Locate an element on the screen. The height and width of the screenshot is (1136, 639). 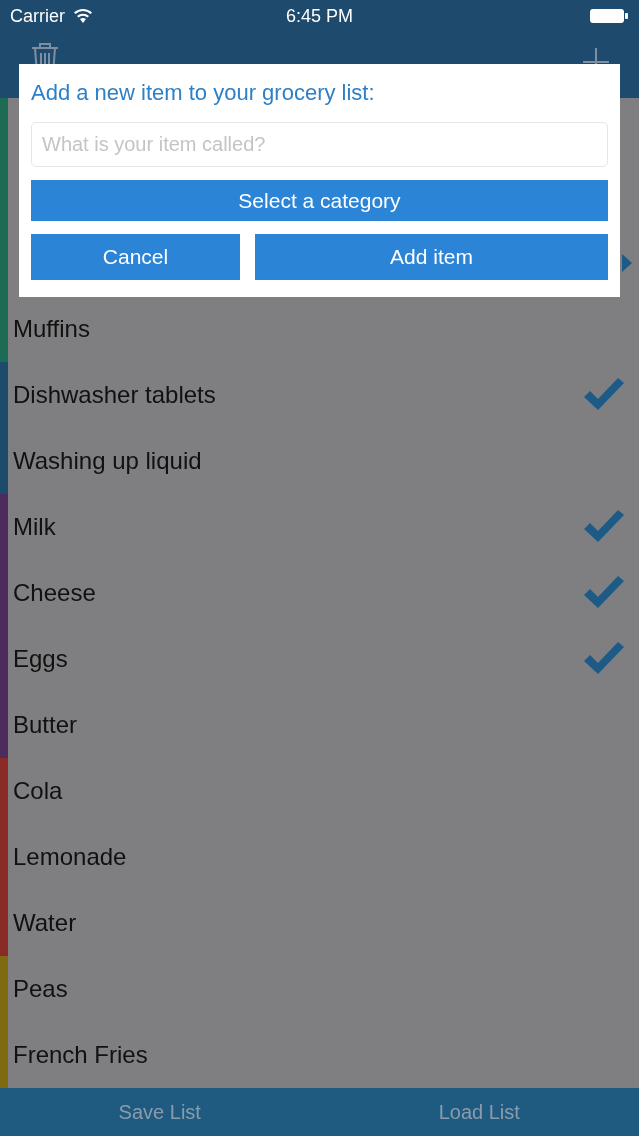
item-label: Water is located at coordinates (45, 923).